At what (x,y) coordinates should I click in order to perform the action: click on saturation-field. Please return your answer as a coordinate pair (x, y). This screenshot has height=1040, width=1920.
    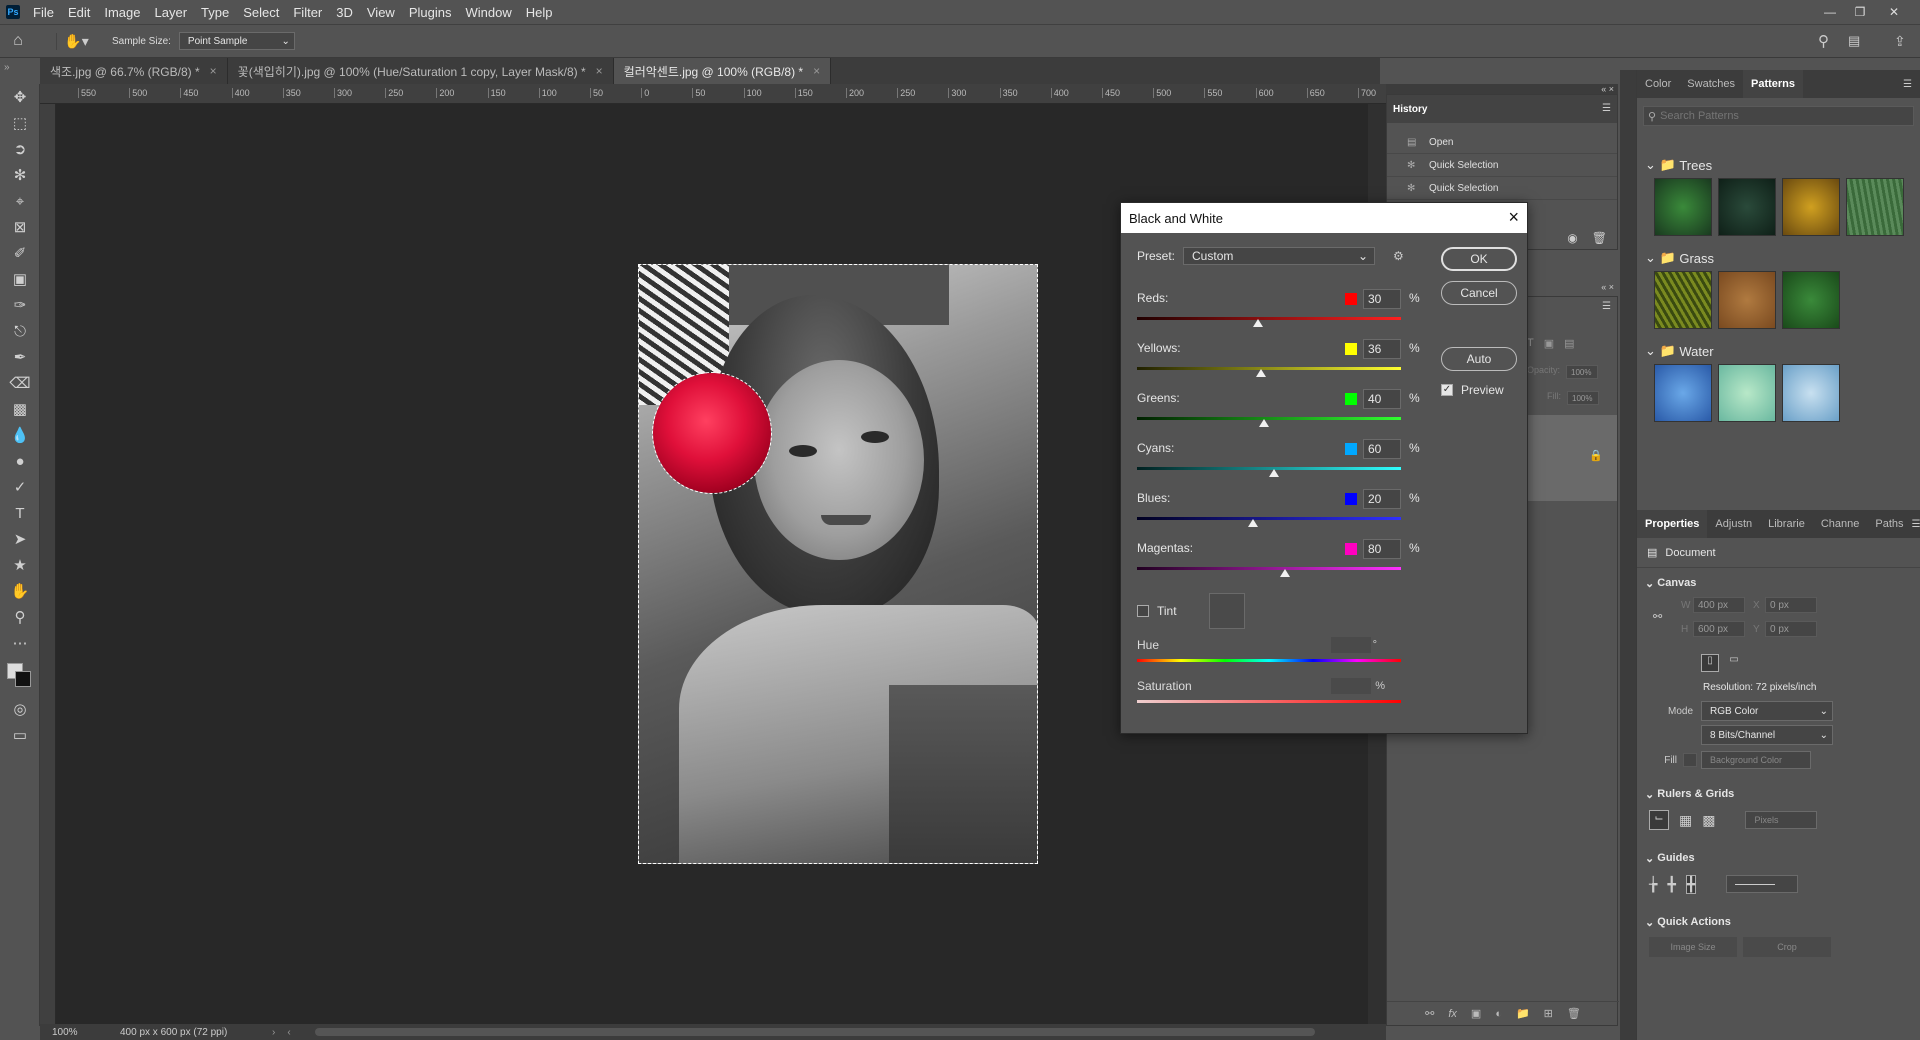
    Looking at the image, I should click on (1351, 686).